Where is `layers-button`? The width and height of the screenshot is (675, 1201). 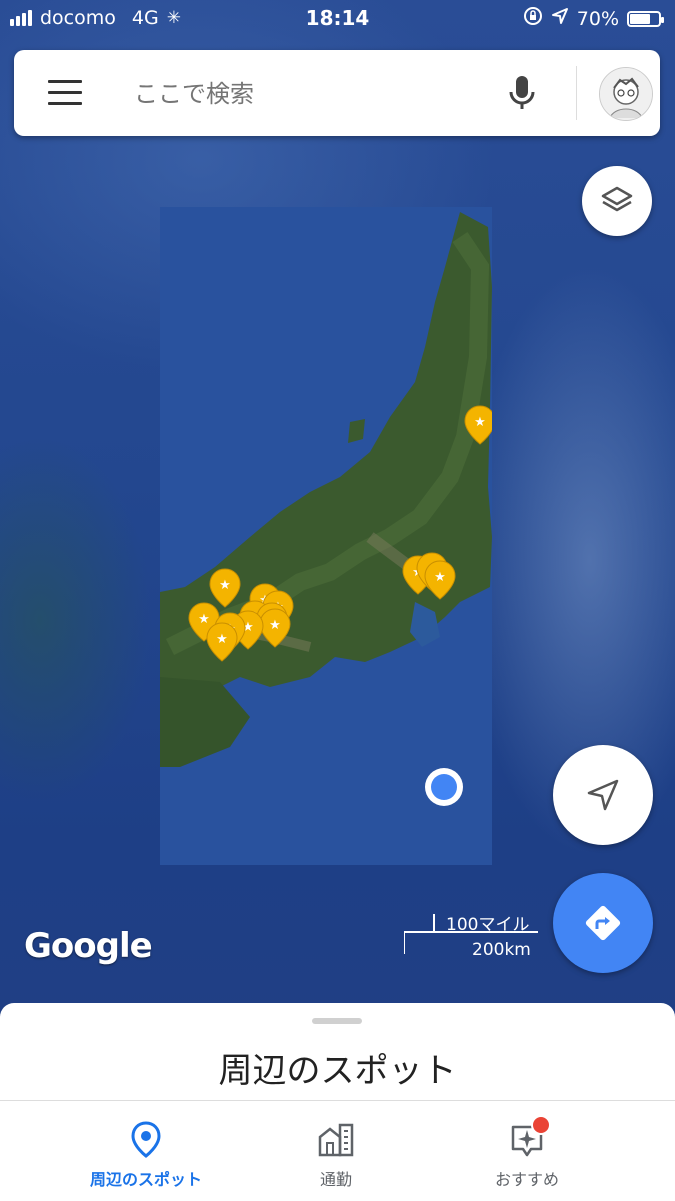 layers-button is located at coordinates (617, 201).